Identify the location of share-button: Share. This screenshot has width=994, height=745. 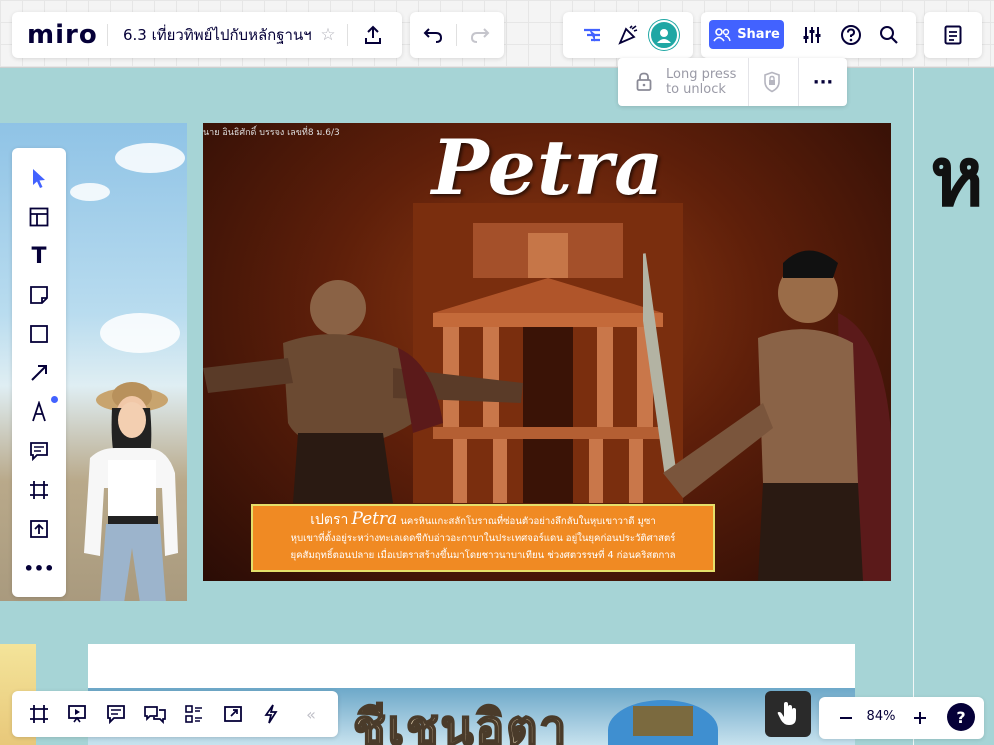
(746, 34).